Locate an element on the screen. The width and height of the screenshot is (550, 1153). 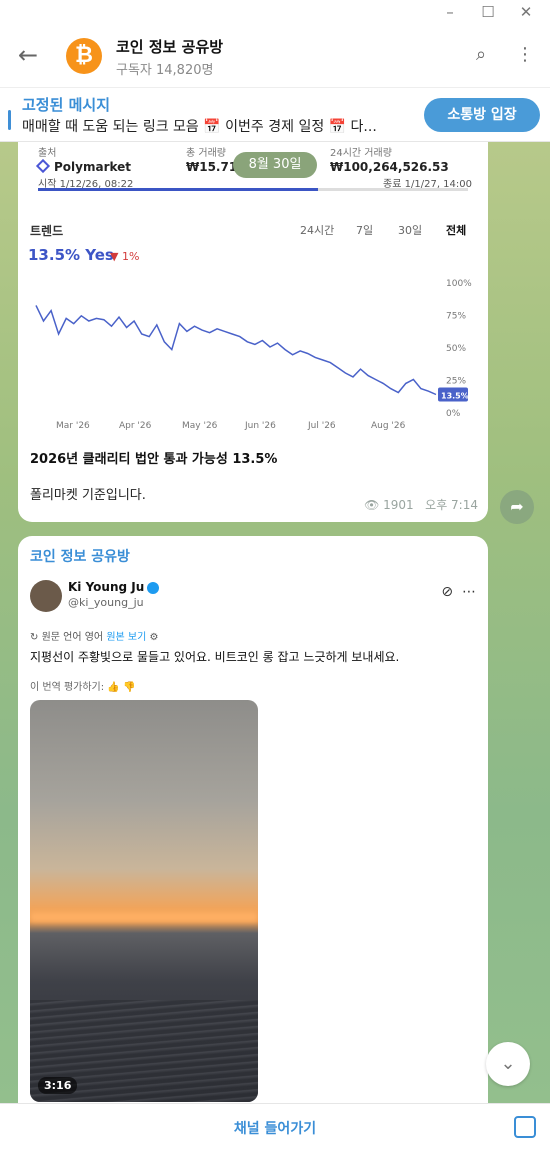
translate-label: 원문 언어 영어 is located at coordinates (72, 637).